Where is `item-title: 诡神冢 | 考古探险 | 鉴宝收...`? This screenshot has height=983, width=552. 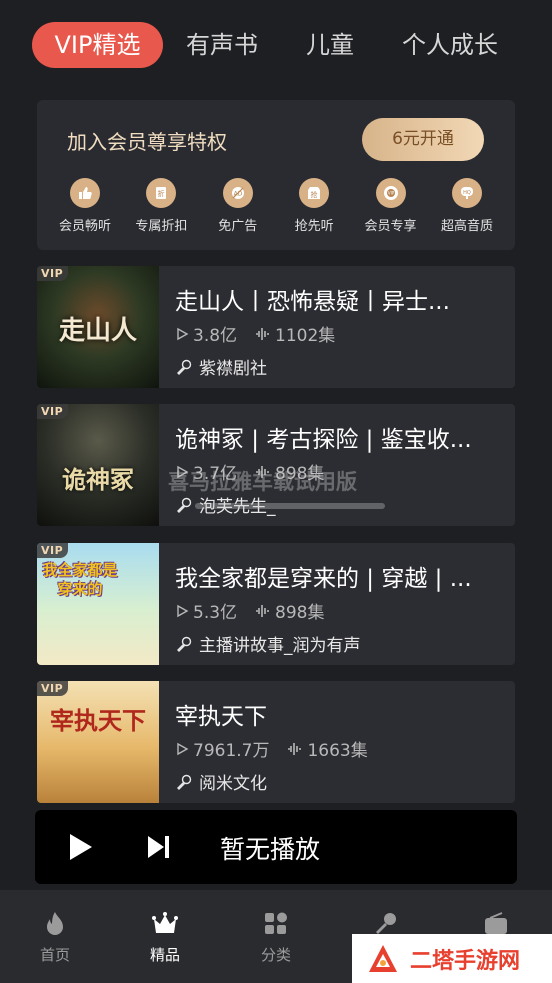
item-title: 诡神冢 | 考古探险 | 鉴宝收... is located at coordinates (323, 440).